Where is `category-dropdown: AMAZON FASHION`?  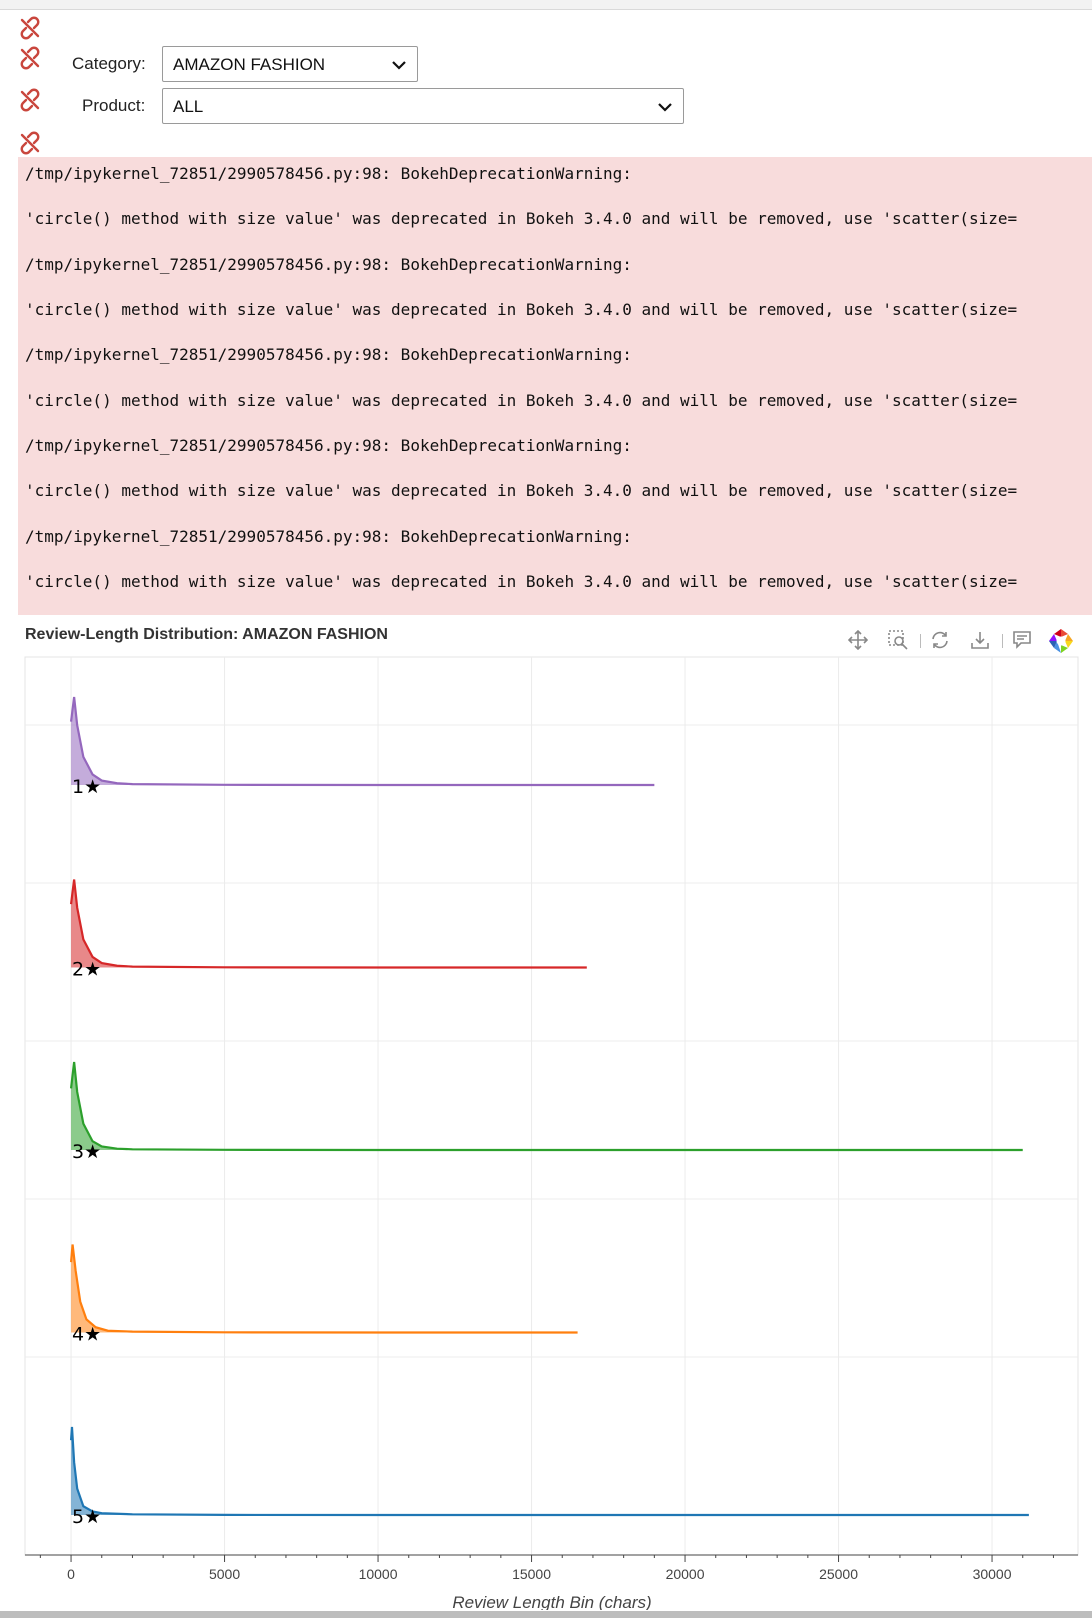
category-dropdown: AMAZON FASHION is located at coordinates (290, 64).